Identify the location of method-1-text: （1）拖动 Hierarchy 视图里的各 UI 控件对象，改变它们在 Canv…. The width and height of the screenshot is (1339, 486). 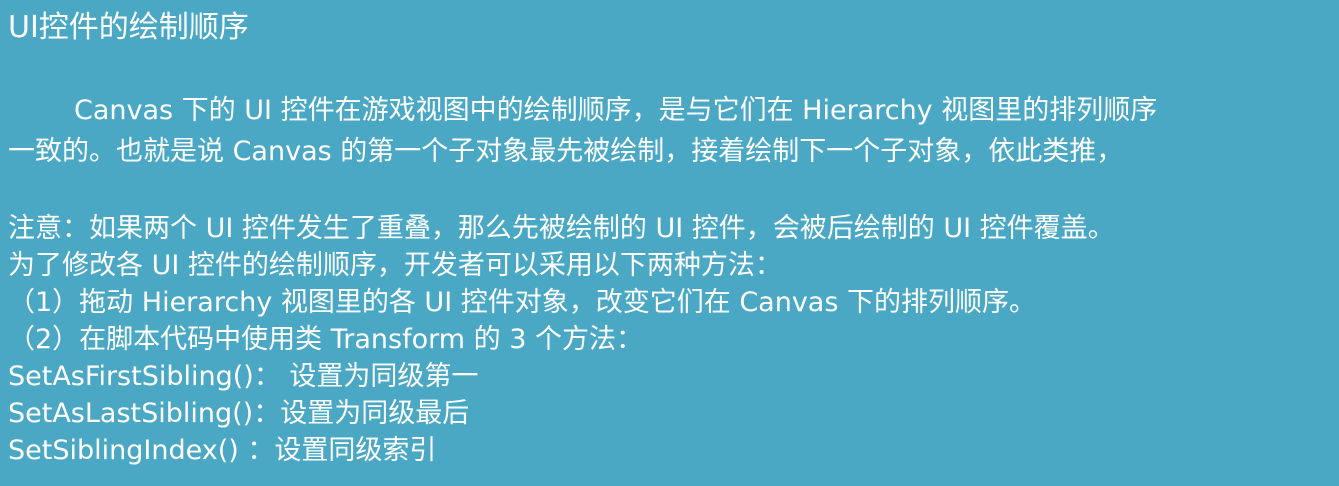
(522, 302).